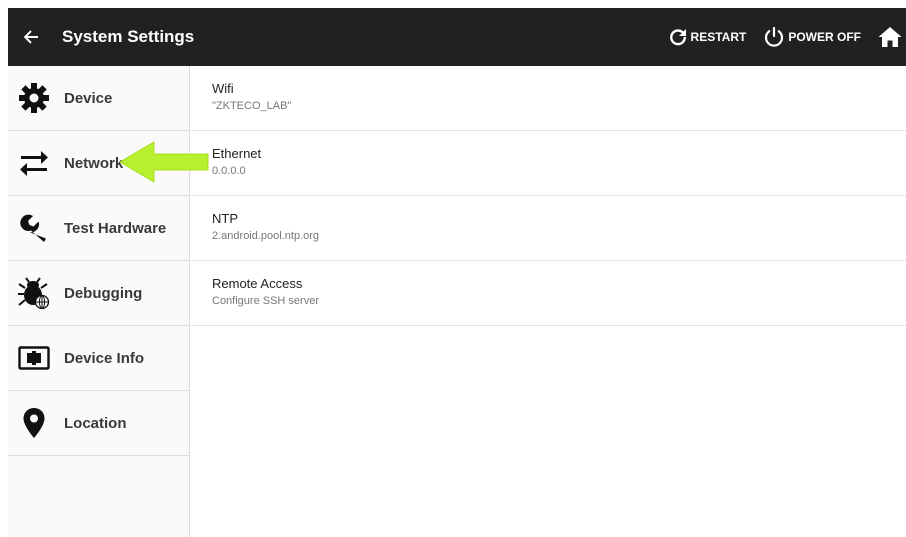 Image resolution: width=906 pixels, height=537 pixels. What do you see at coordinates (548, 228) in the screenshot?
I see `ntp-row: NTP 2.android.pool.ntp.org` at bounding box center [548, 228].